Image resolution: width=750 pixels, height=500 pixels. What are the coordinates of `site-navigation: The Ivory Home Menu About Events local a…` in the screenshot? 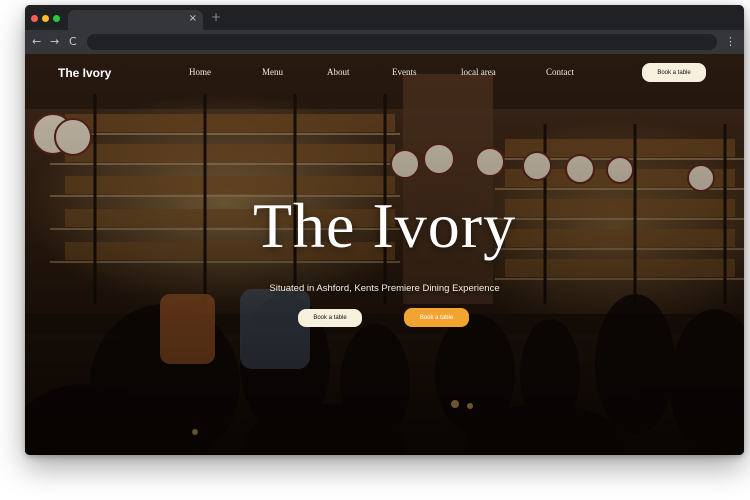 It's located at (384, 74).